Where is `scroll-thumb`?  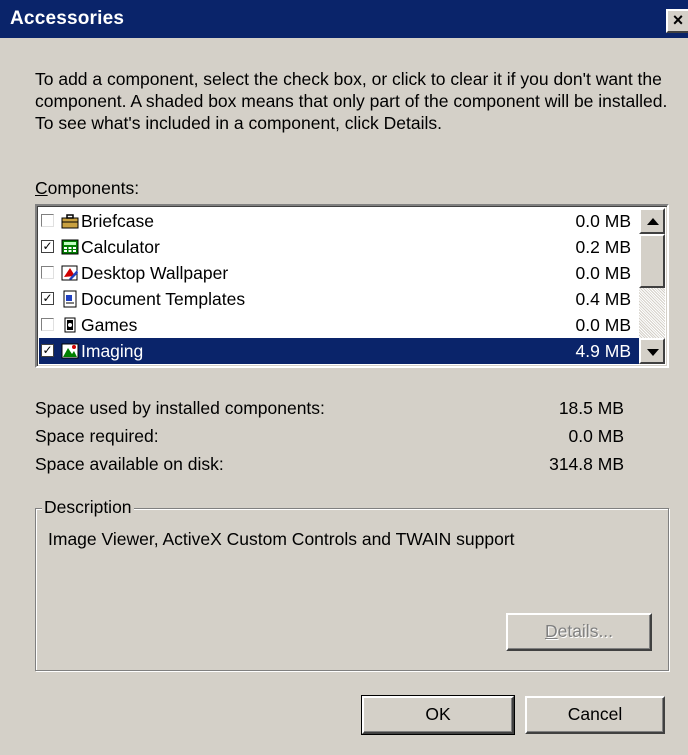
scroll-thumb is located at coordinates (652, 261).